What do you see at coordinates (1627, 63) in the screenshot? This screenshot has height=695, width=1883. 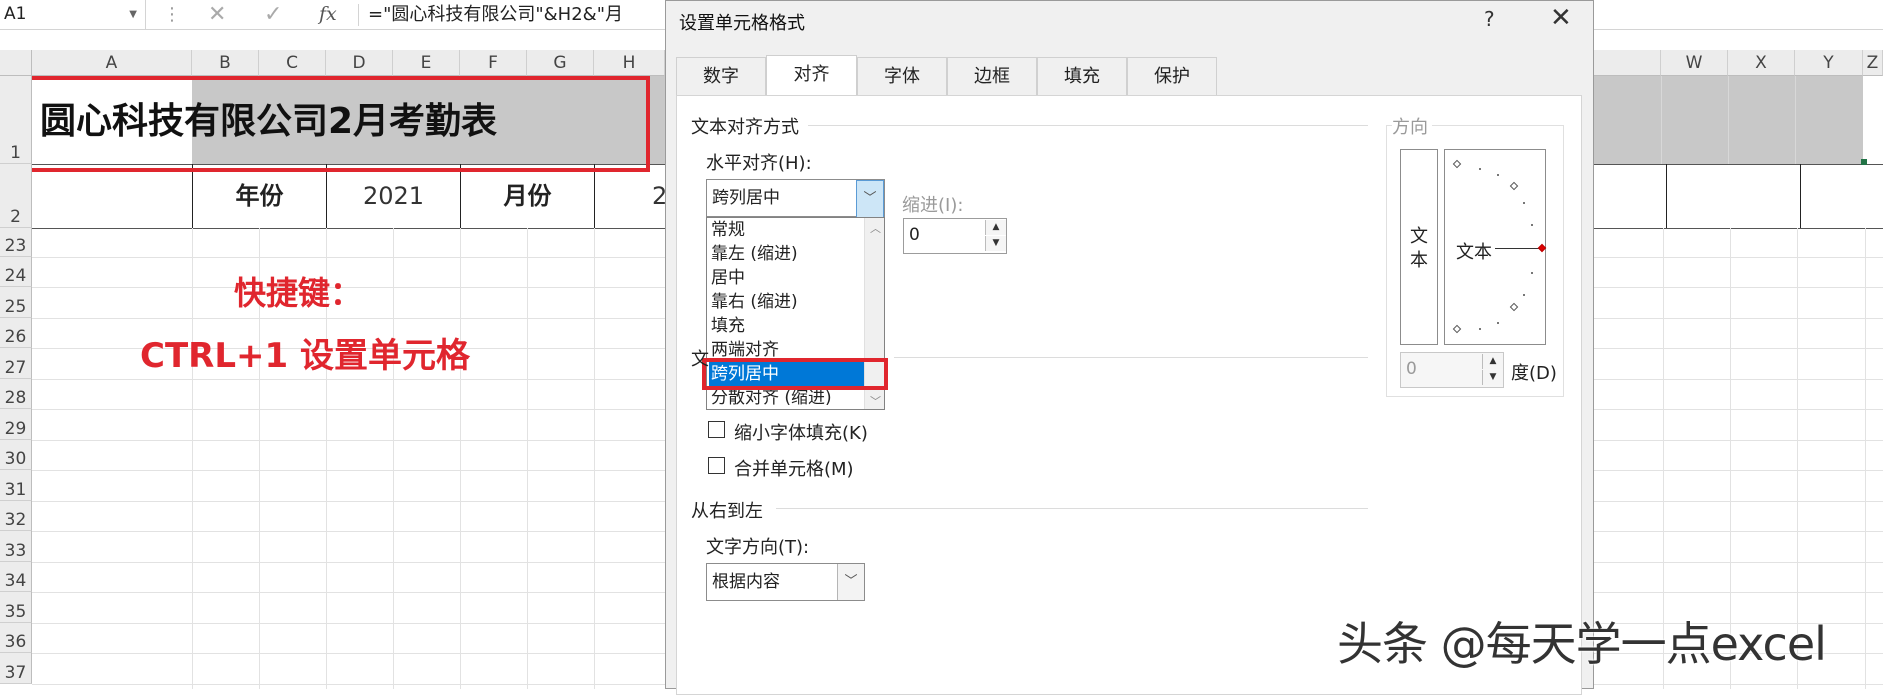 I see `column-header-v` at bounding box center [1627, 63].